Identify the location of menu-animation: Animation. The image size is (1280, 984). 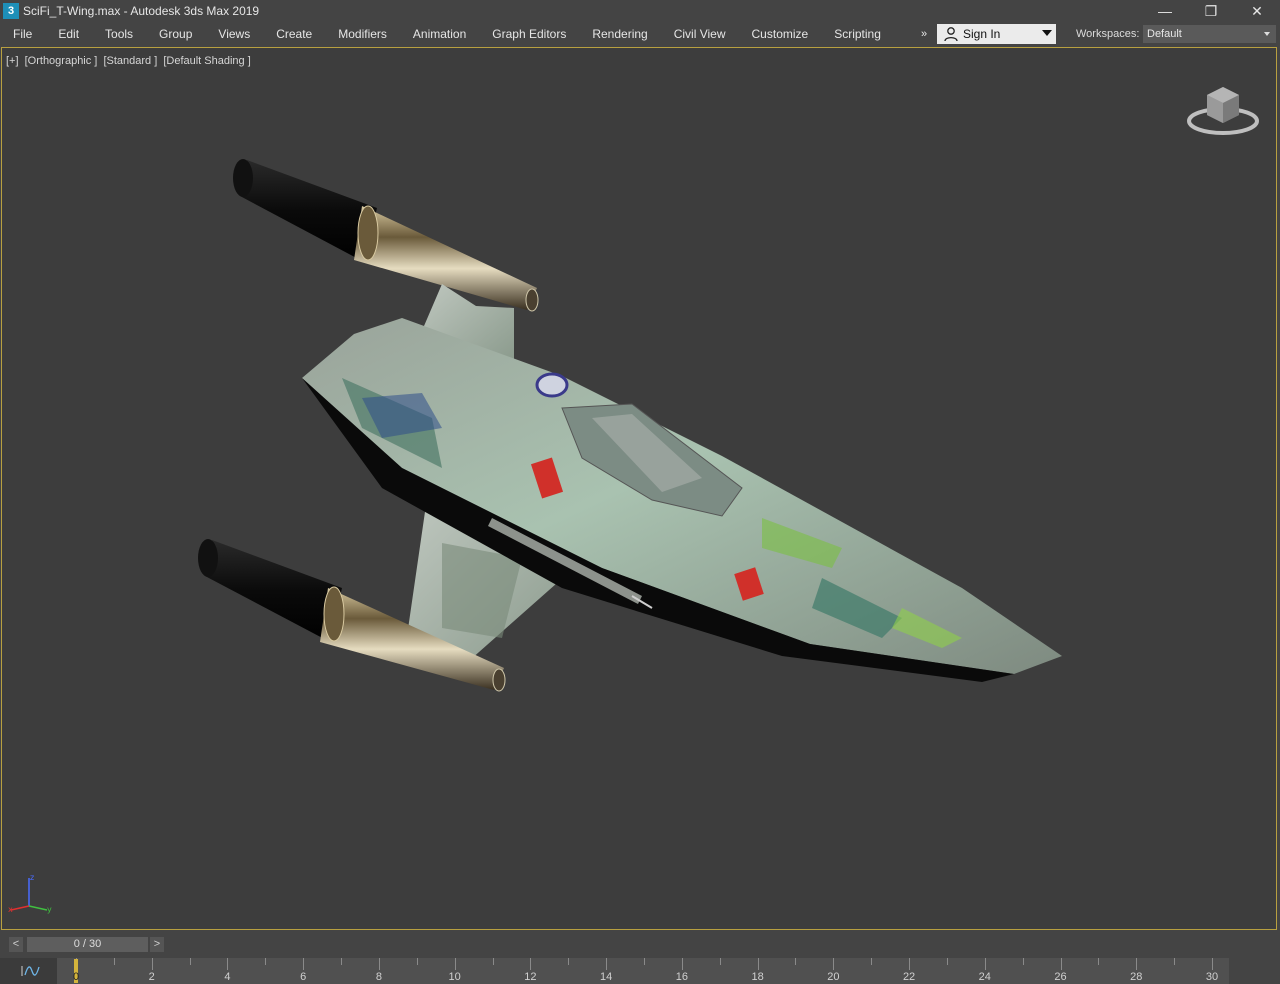
(439, 34).